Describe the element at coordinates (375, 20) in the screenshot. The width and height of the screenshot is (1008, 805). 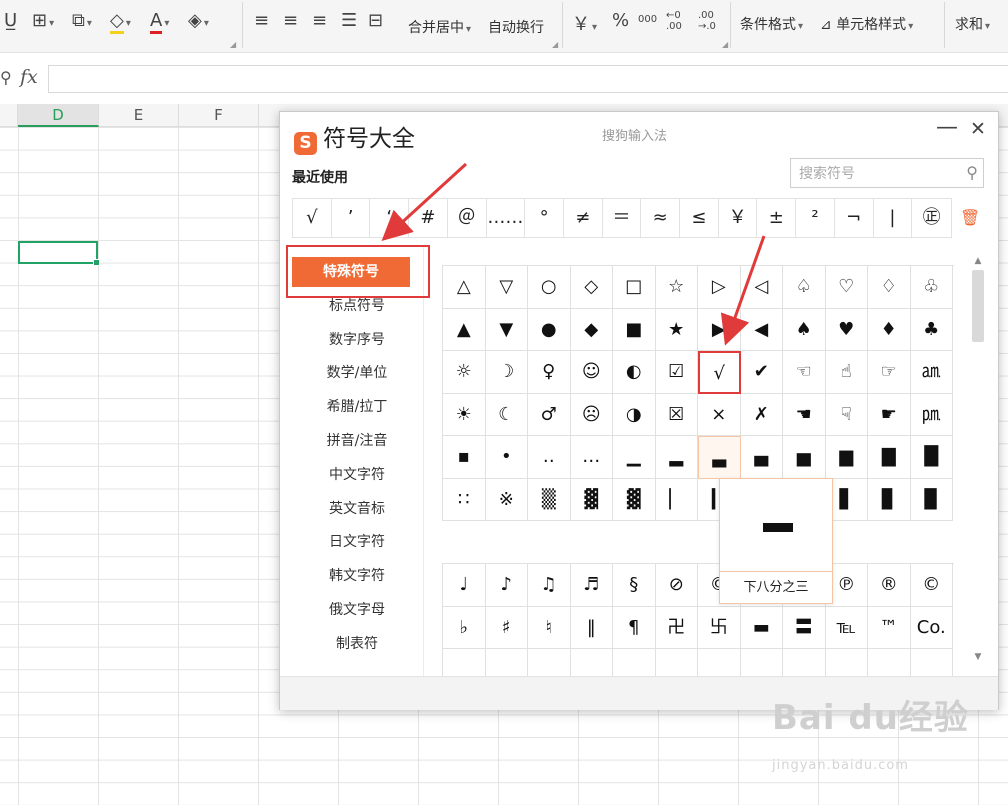
I see `distributed-align-icon: ⊟` at that location.